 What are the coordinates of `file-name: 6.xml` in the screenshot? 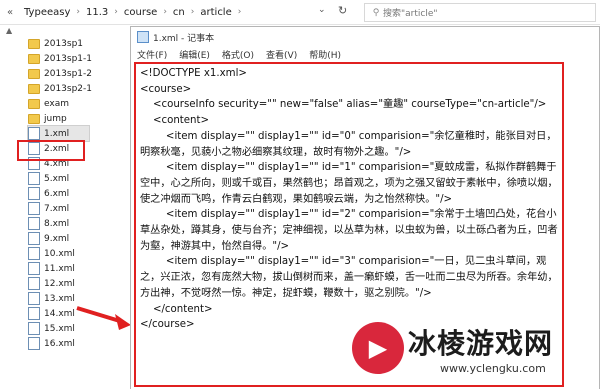 It's located at (57, 193).